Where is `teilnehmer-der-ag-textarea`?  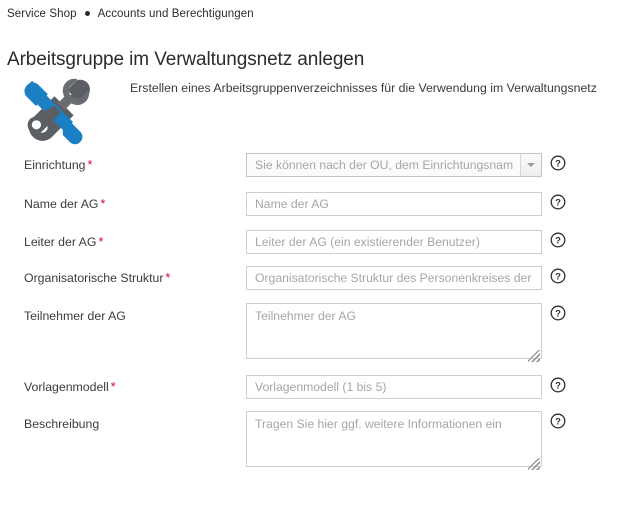
teilnehmer-der-ag-textarea is located at coordinates (394, 331).